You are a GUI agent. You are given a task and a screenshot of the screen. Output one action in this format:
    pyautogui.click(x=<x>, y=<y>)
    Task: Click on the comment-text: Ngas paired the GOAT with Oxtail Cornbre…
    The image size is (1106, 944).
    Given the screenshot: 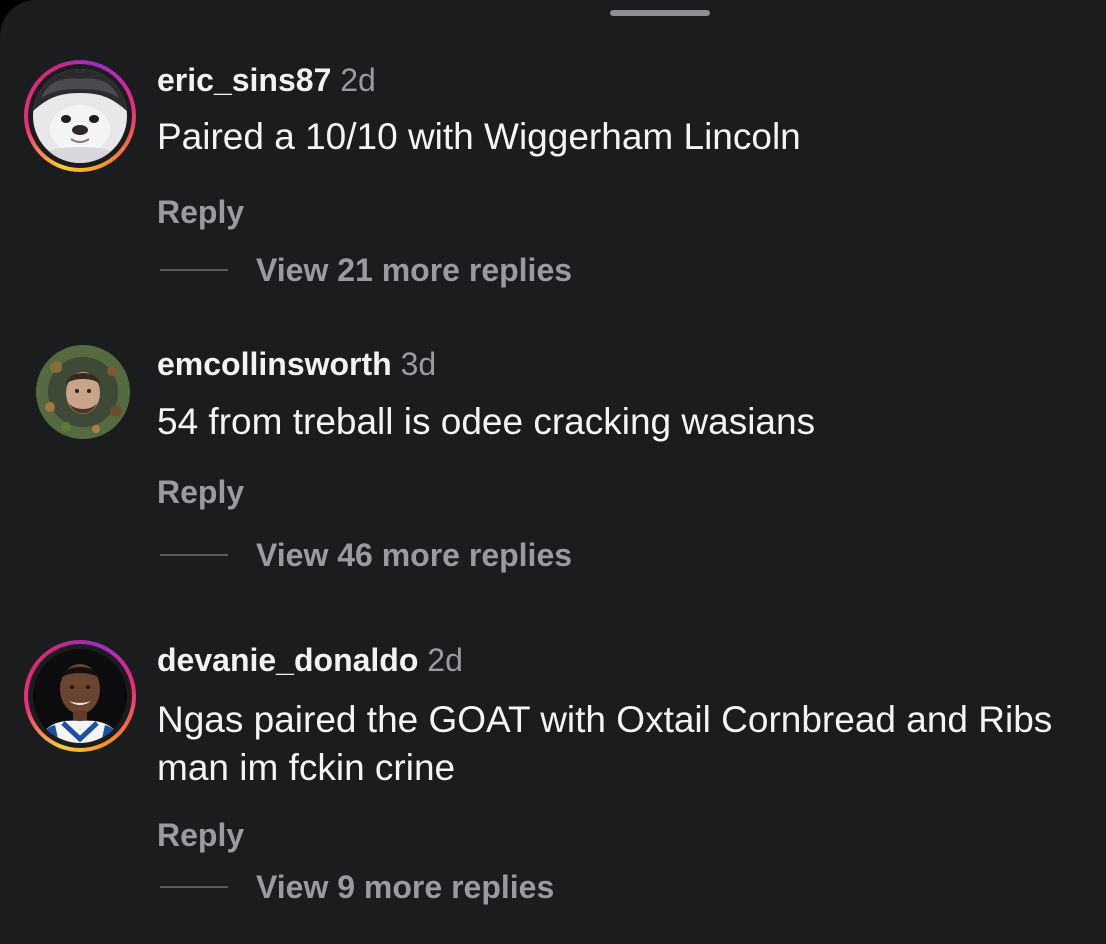 What is the action you would take?
    pyautogui.click(x=605, y=743)
    